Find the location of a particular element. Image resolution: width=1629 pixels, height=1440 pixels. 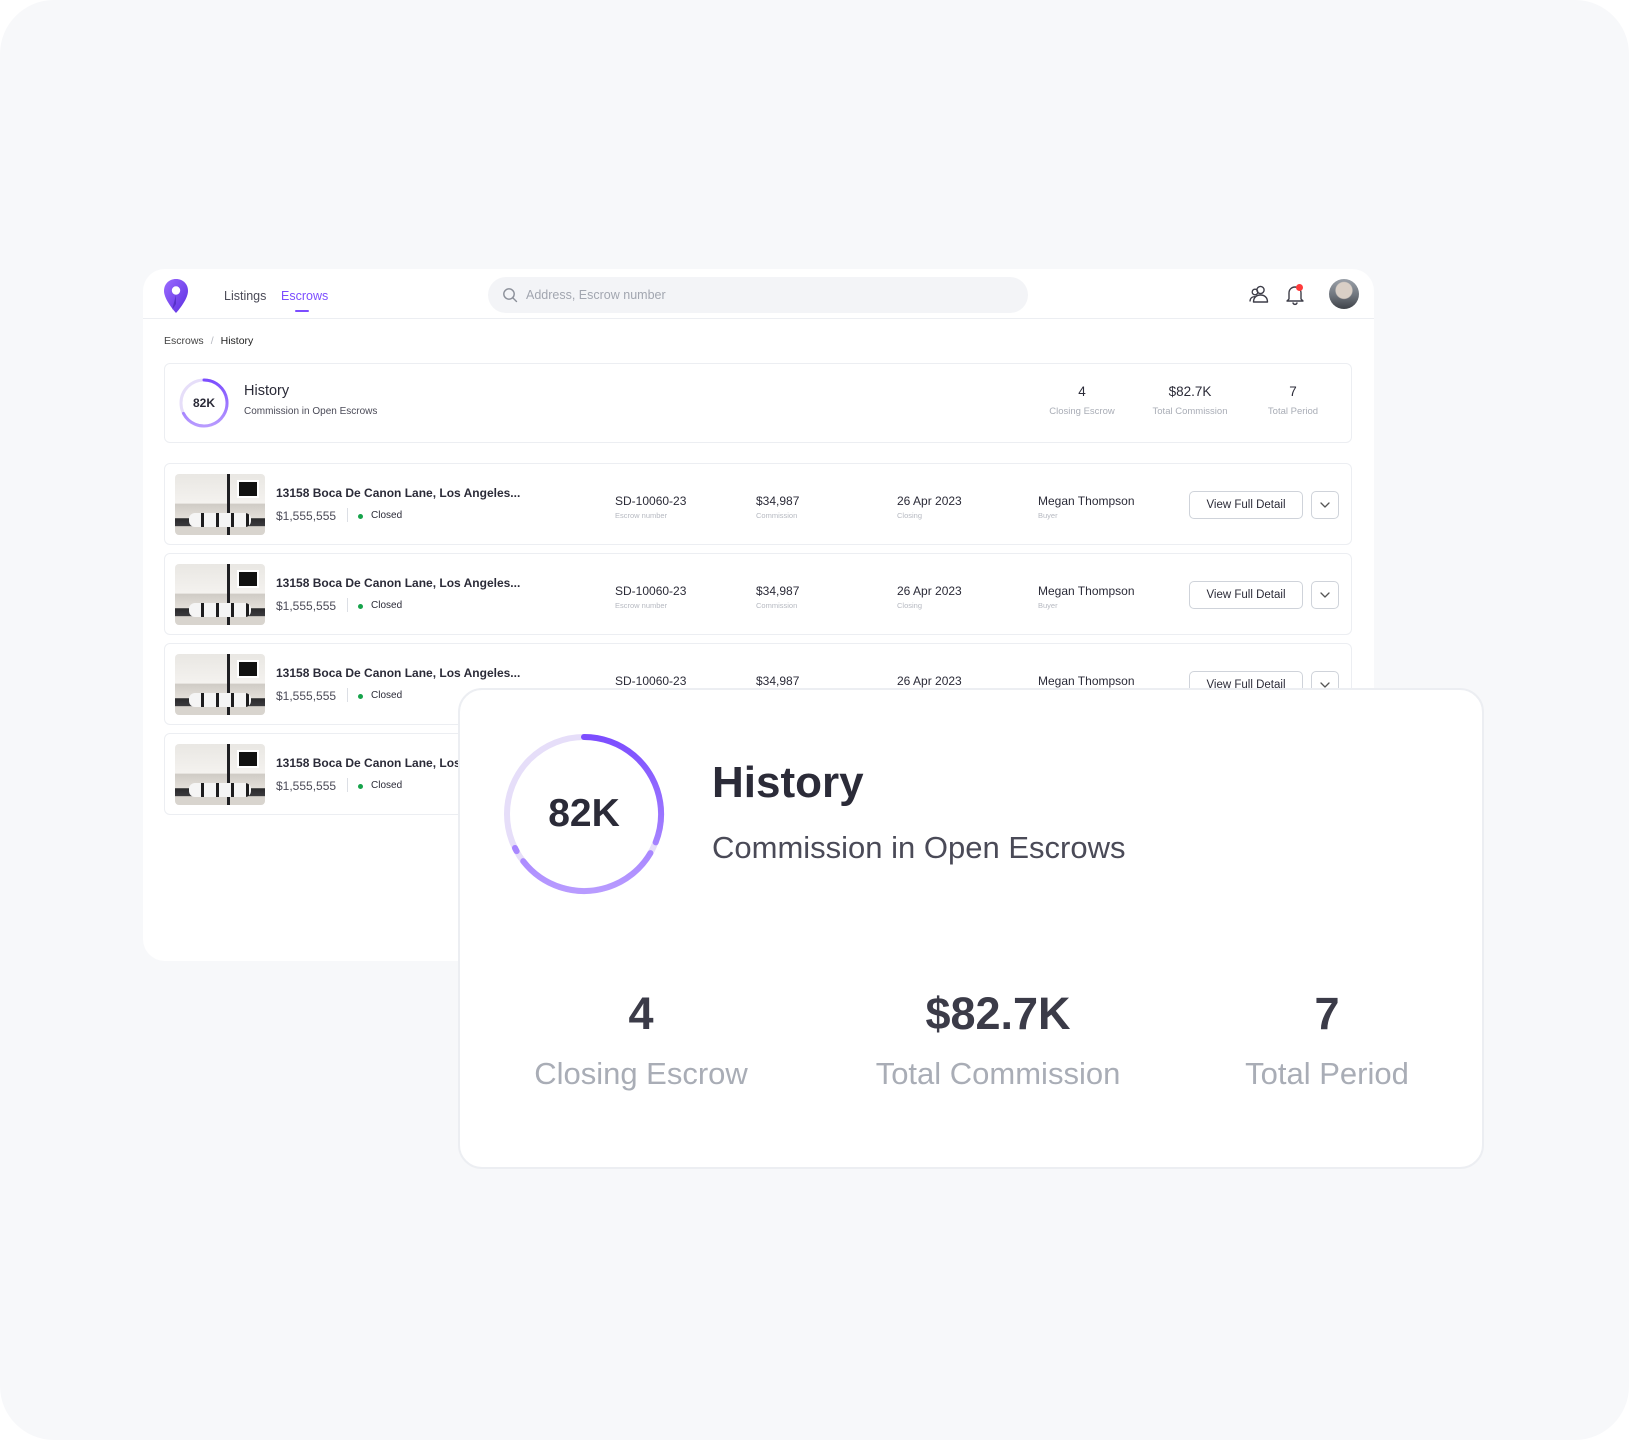

zoom-title: History is located at coordinates (788, 782).